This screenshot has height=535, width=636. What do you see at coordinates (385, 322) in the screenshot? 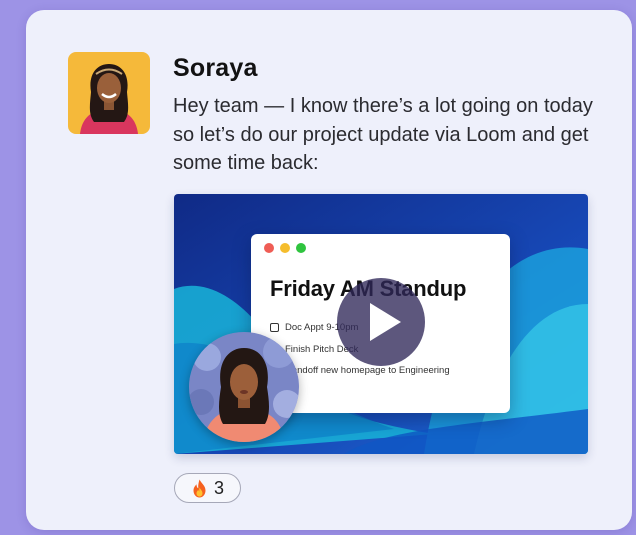
I see `play-icon` at bounding box center [385, 322].